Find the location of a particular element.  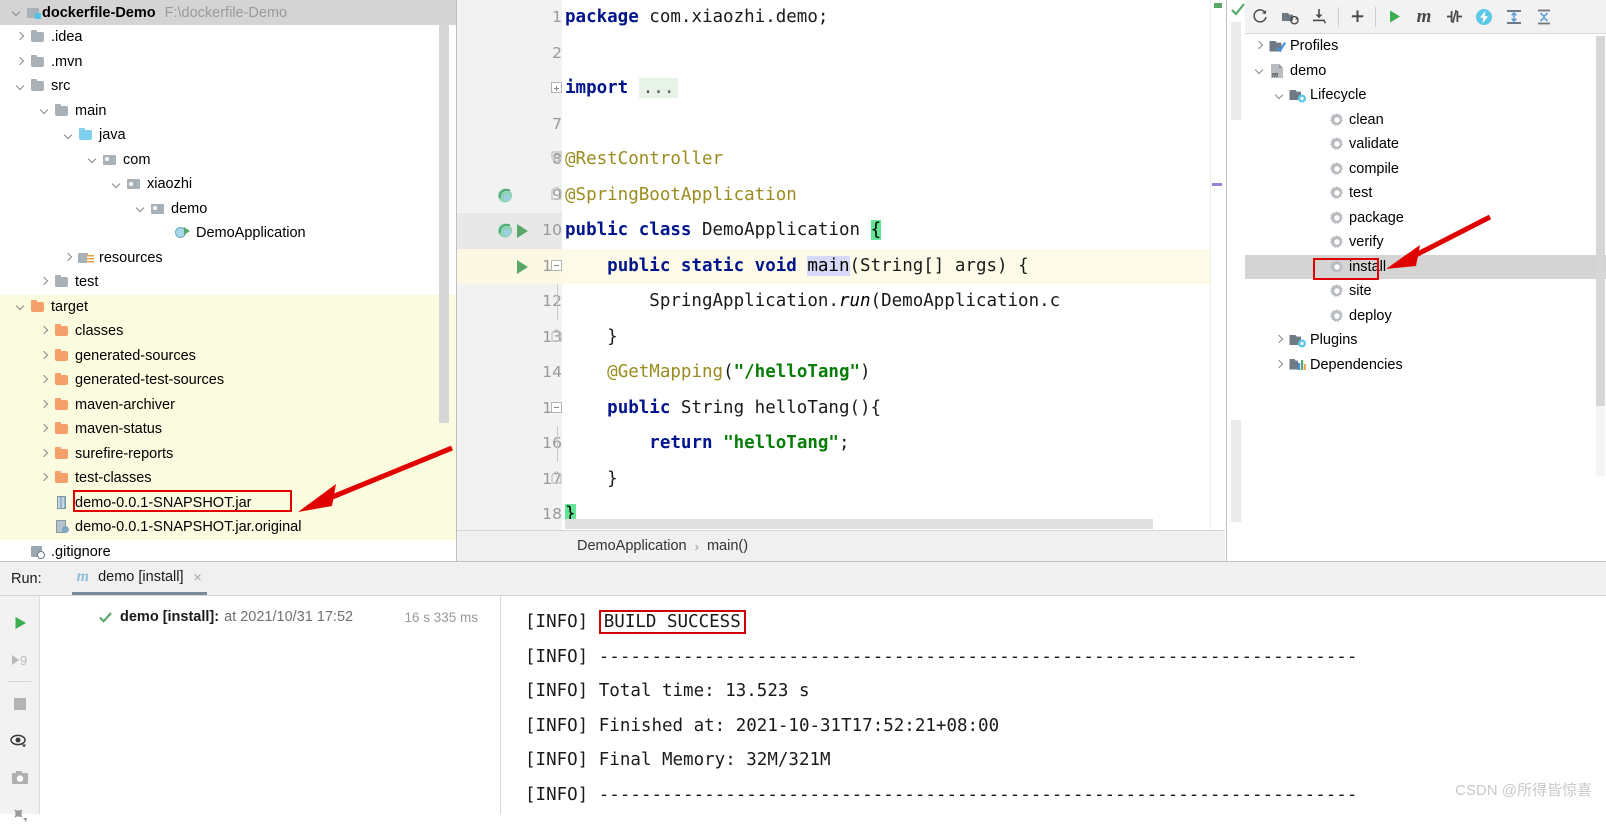

editor-gutter: 17 is located at coordinates (509, 479).